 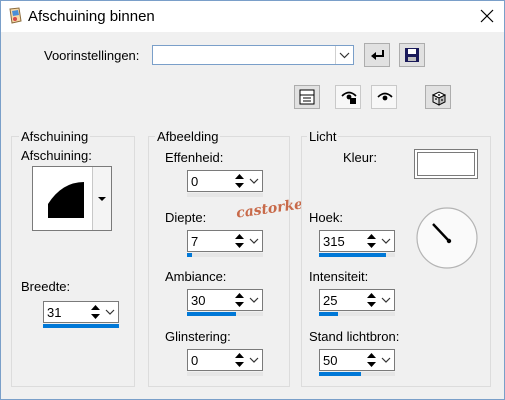 I want to click on presets-dropdown-button, so click(x=344, y=55).